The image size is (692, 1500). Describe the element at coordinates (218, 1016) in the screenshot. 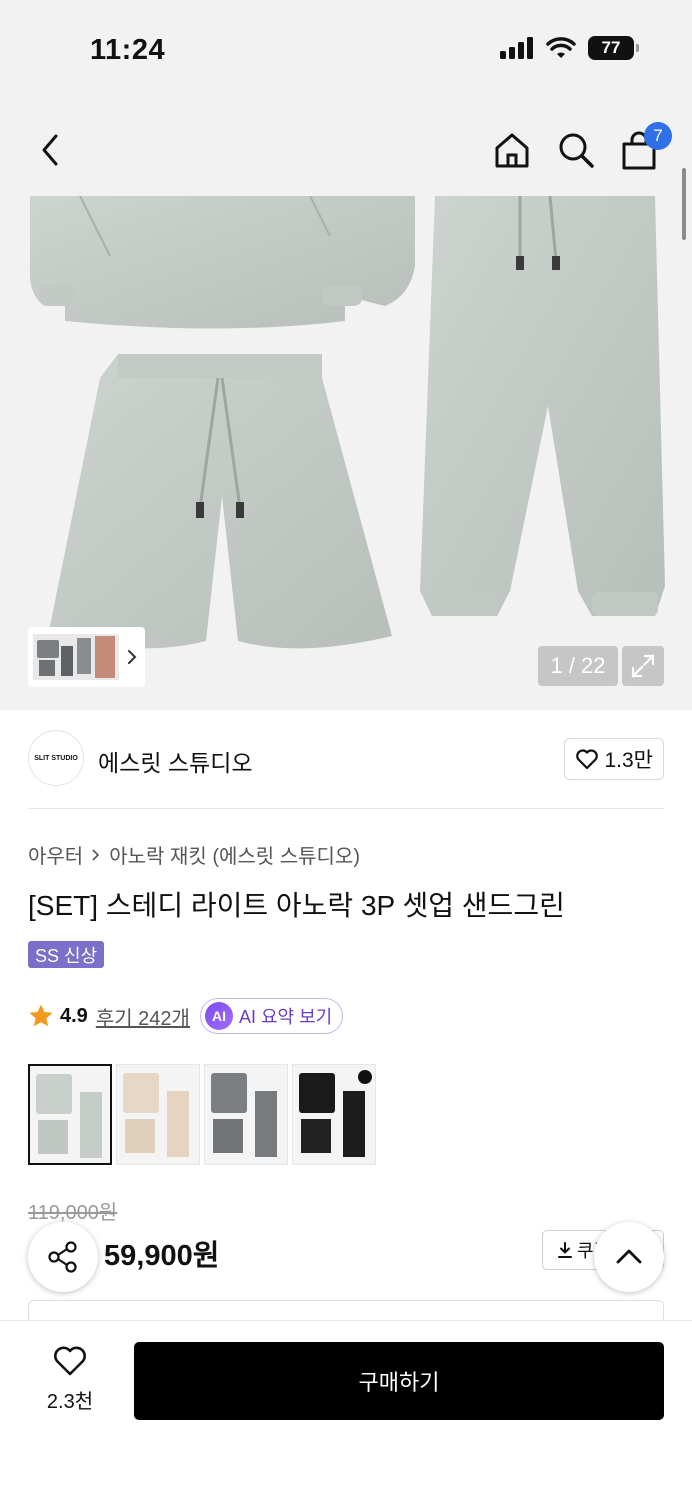

I see `ai-icon: AI` at that location.